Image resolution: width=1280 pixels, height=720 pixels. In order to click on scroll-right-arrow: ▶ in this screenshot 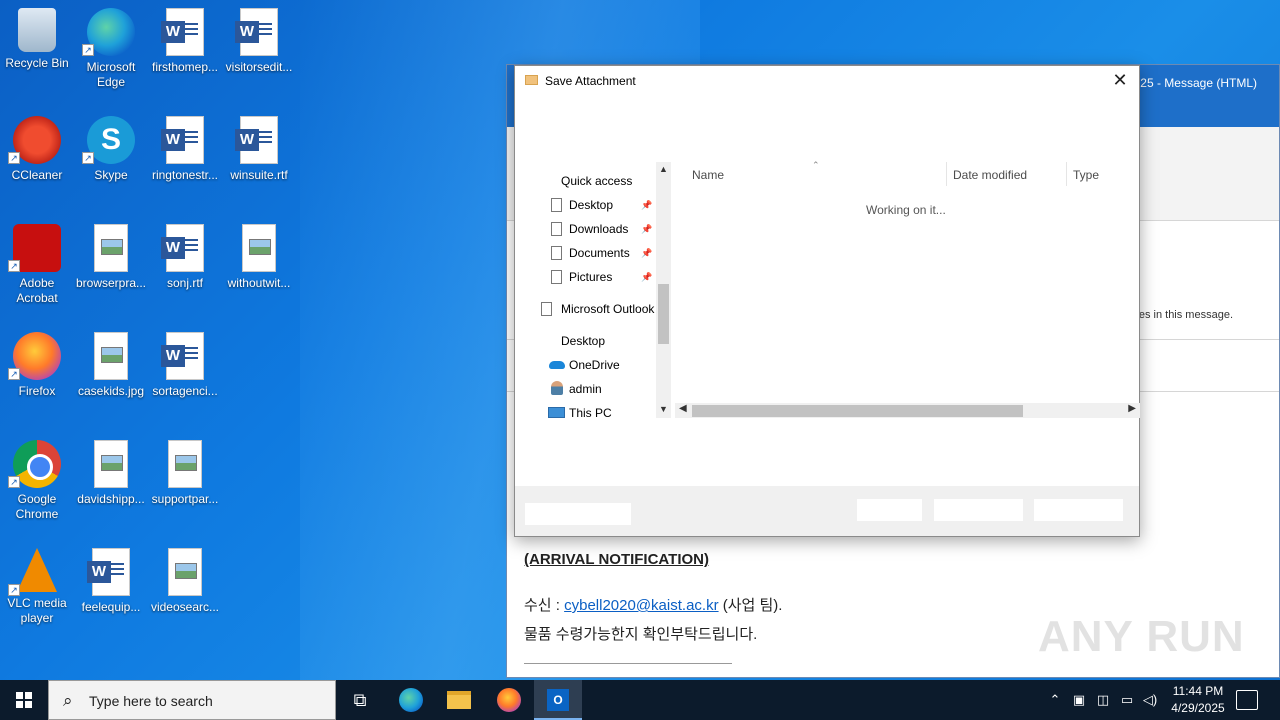, I will do `click(1132, 408)`.